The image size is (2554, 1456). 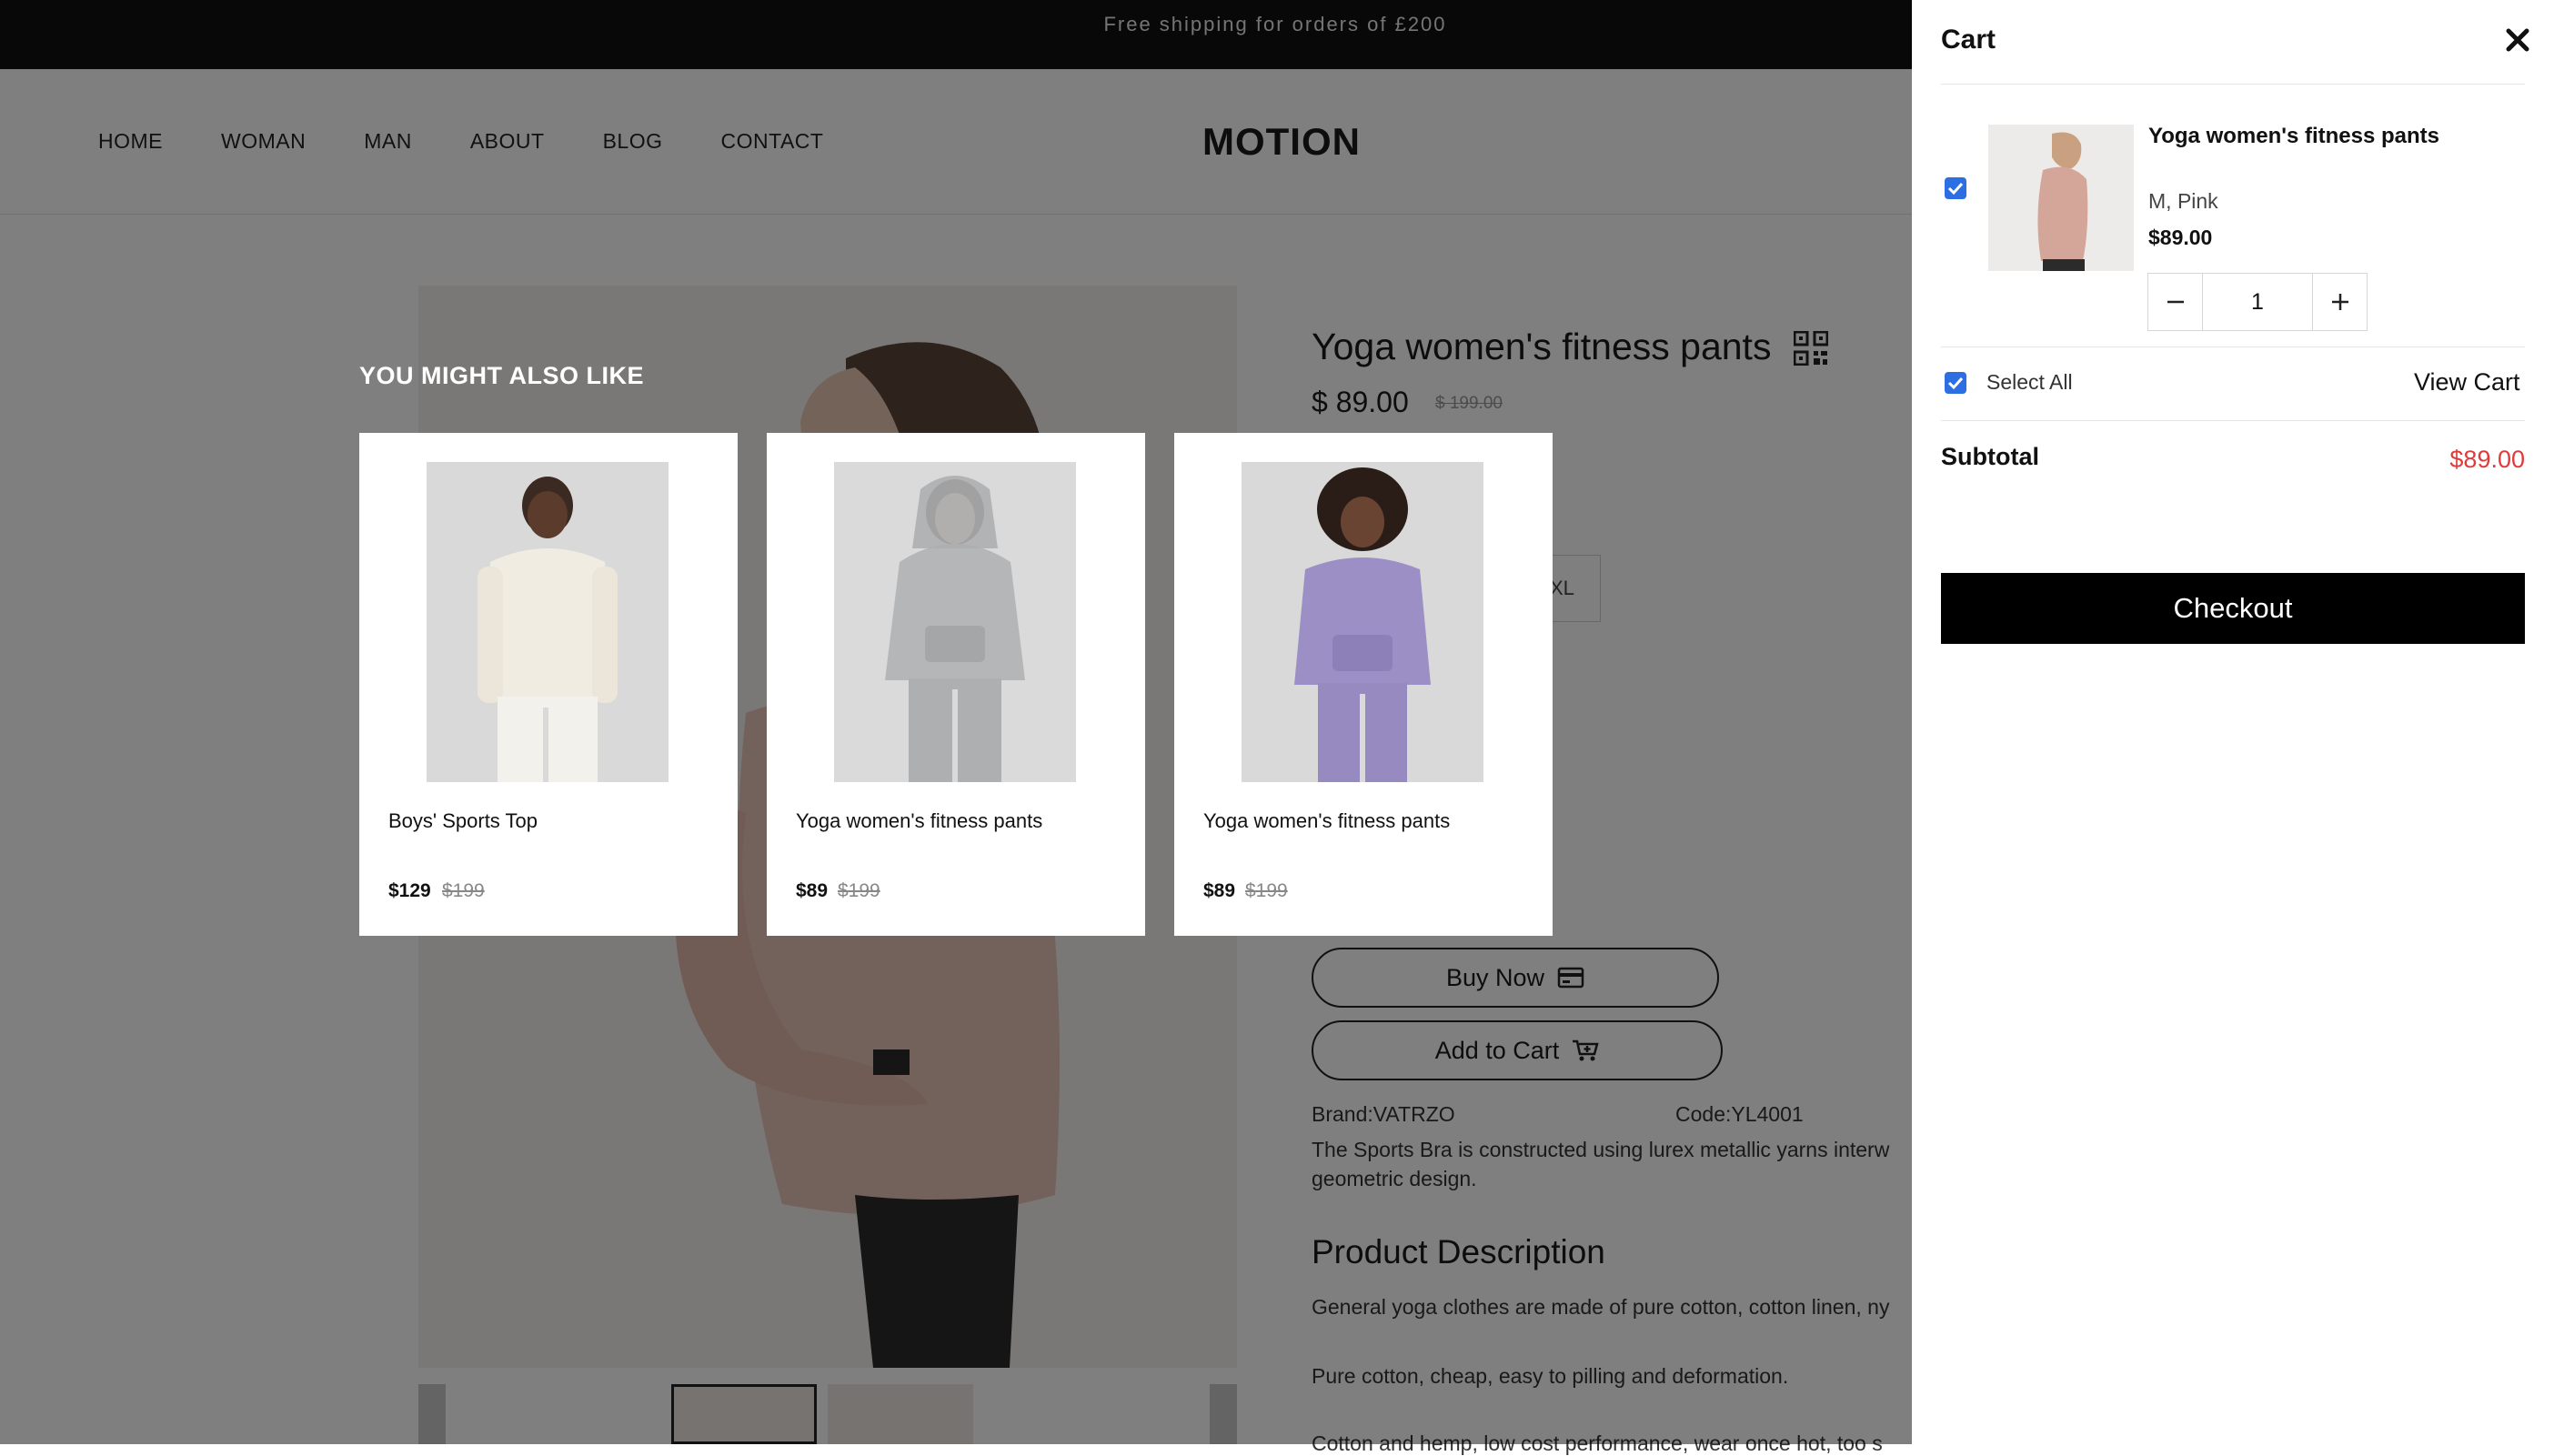 I want to click on quantity-stepper, so click(x=2257, y=302).